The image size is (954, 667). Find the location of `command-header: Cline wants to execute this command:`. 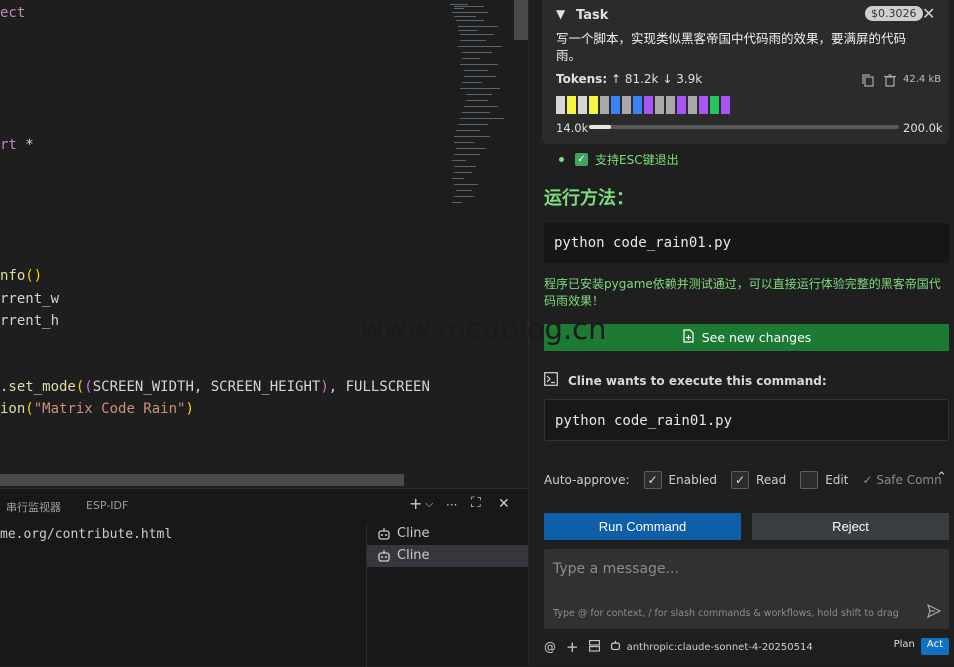

command-header: Cline wants to execute this command: is located at coordinates (685, 380).